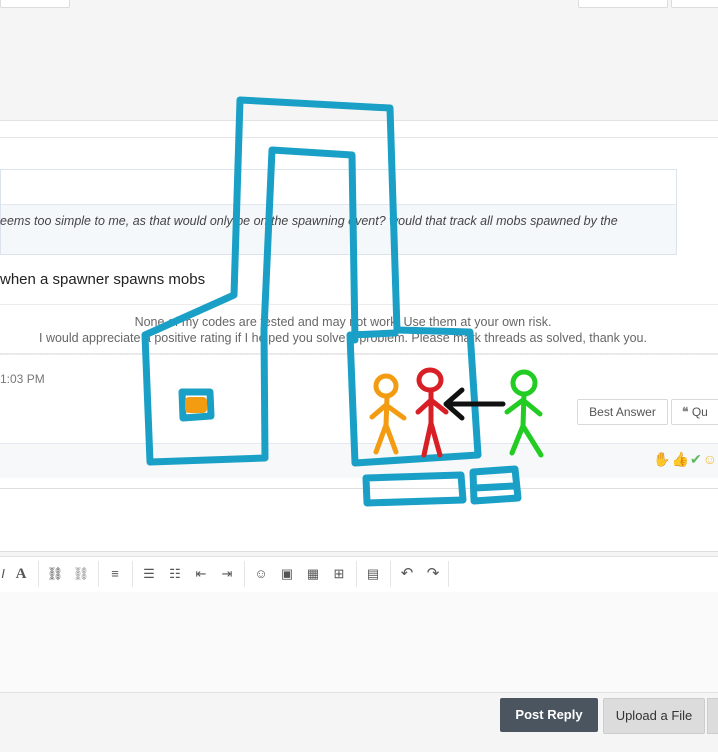 This screenshot has width=718, height=752. I want to click on annotation-small-box-right, so click(495, 485).